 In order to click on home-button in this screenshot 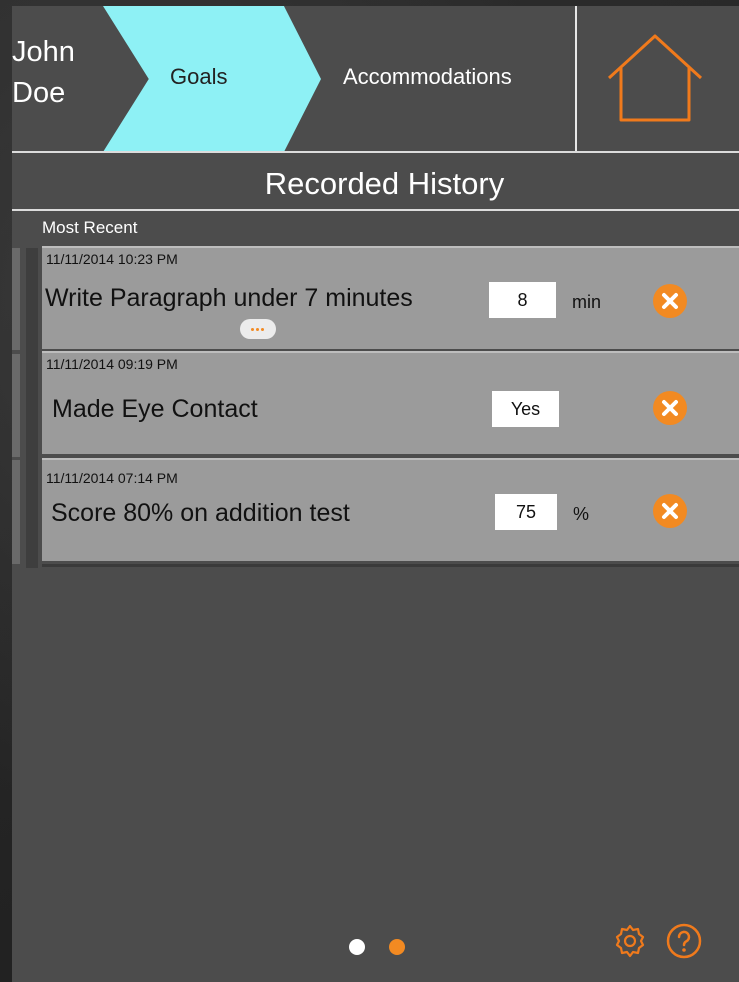, I will do `click(658, 79)`.